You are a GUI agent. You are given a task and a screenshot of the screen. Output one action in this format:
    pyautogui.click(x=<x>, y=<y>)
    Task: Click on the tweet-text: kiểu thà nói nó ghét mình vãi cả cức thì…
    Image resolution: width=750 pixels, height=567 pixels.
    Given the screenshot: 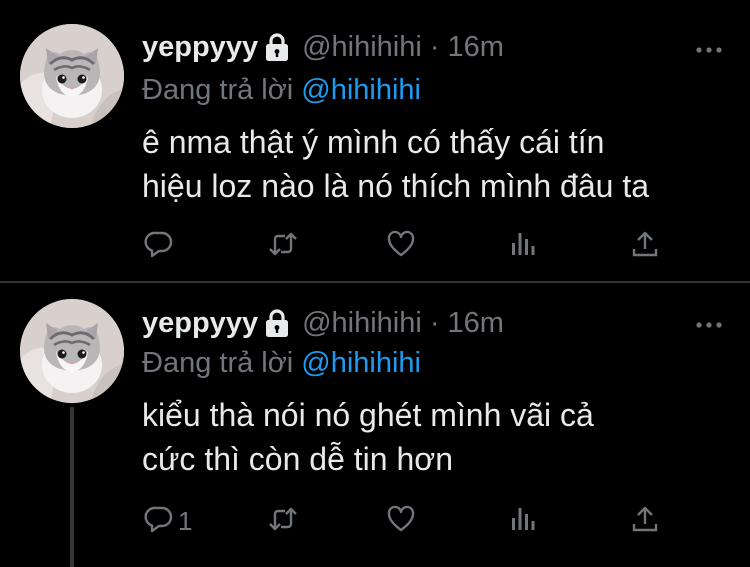 What is the action you would take?
    pyautogui.click(x=437, y=437)
    